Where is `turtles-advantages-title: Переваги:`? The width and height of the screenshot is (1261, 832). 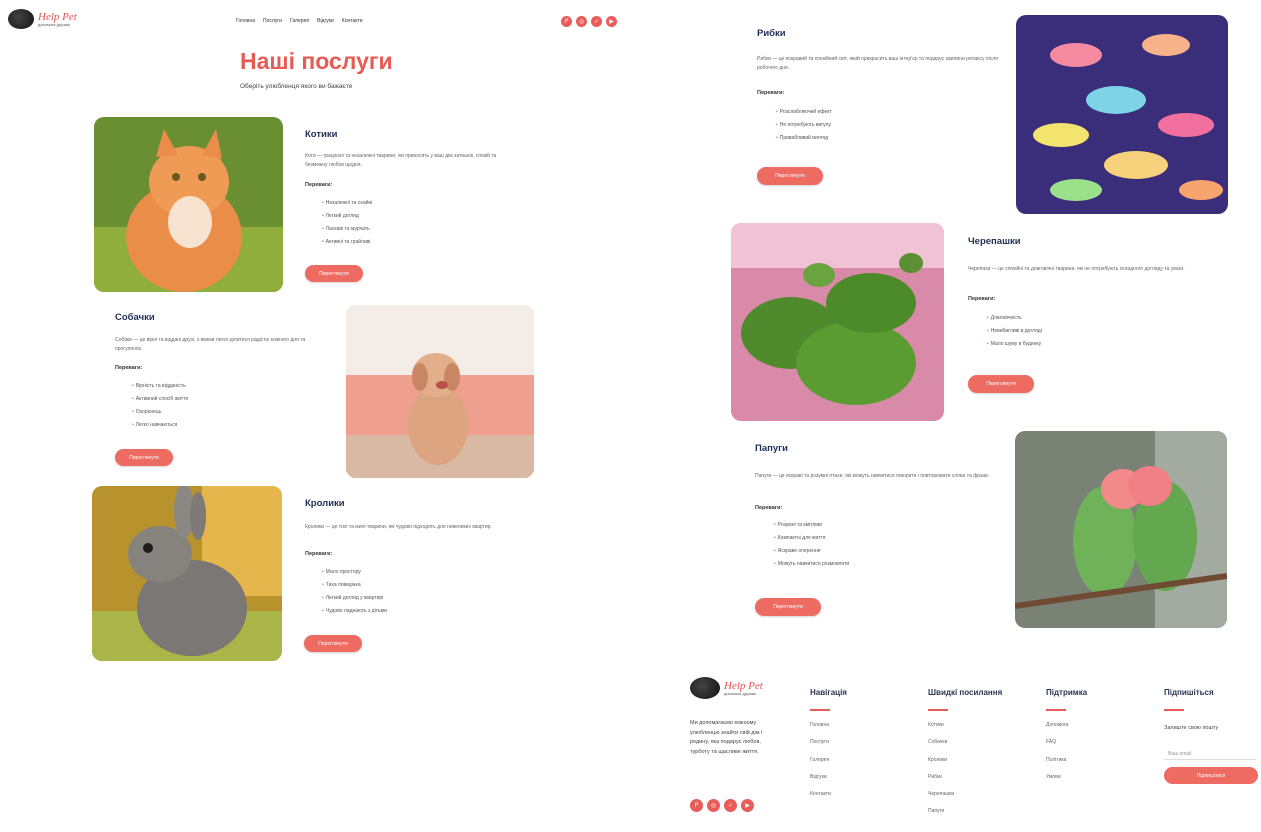 turtles-advantages-title: Переваги: is located at coordinates (982, 299).